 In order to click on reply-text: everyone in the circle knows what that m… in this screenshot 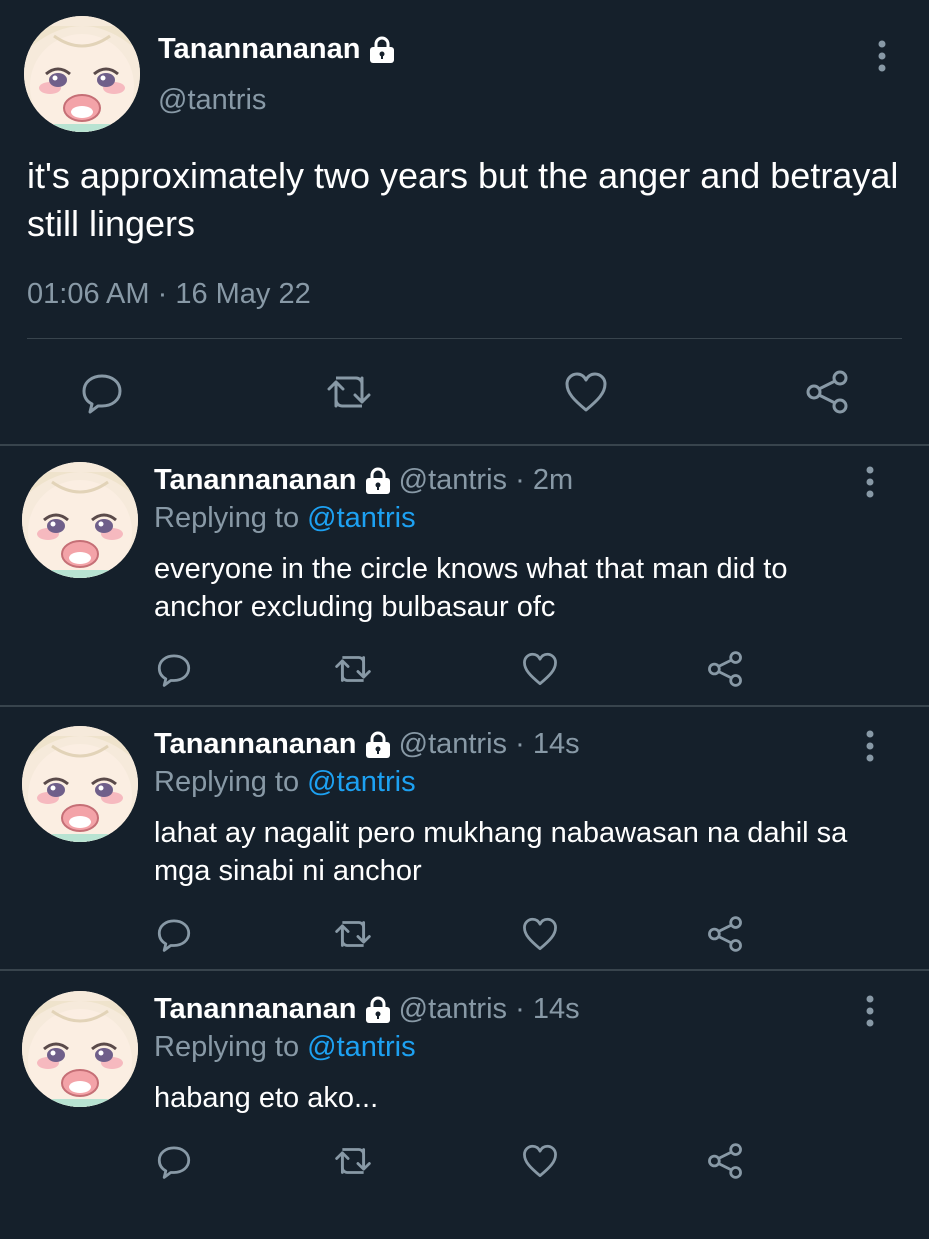, I will do `click(471, 588)`.